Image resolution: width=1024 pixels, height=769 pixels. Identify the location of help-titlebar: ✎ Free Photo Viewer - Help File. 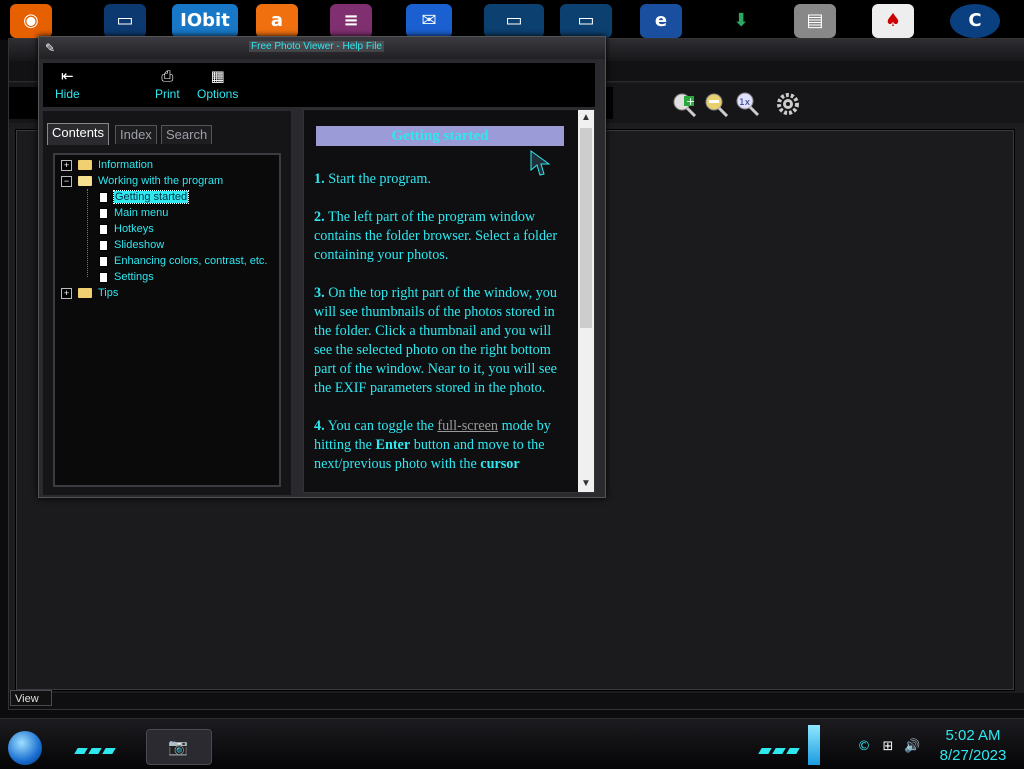
(322, 48).